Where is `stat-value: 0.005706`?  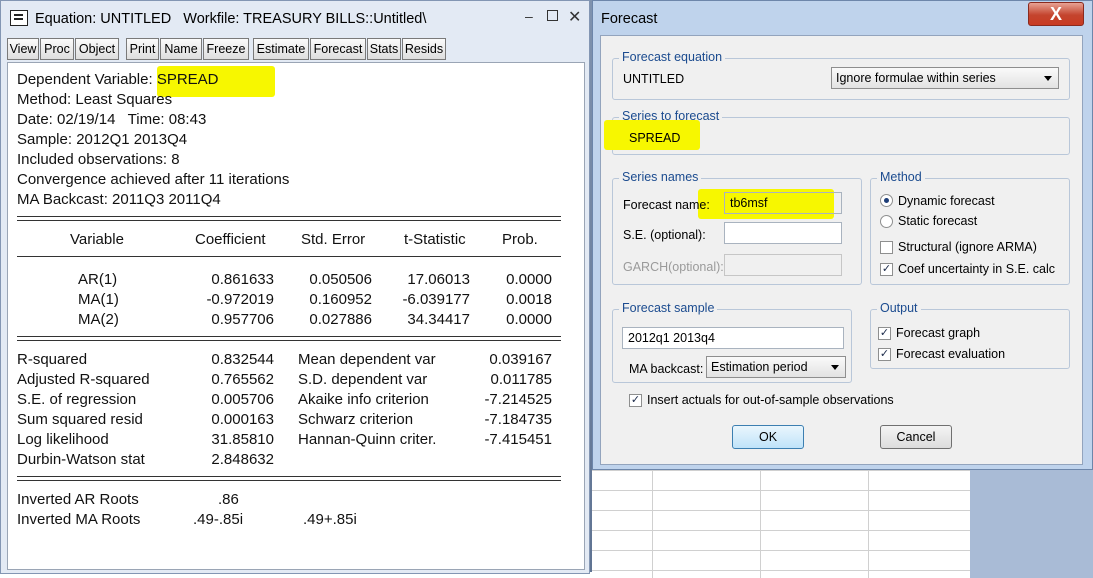 stat-value: 0.005706 is located at coordinates (242, 399).